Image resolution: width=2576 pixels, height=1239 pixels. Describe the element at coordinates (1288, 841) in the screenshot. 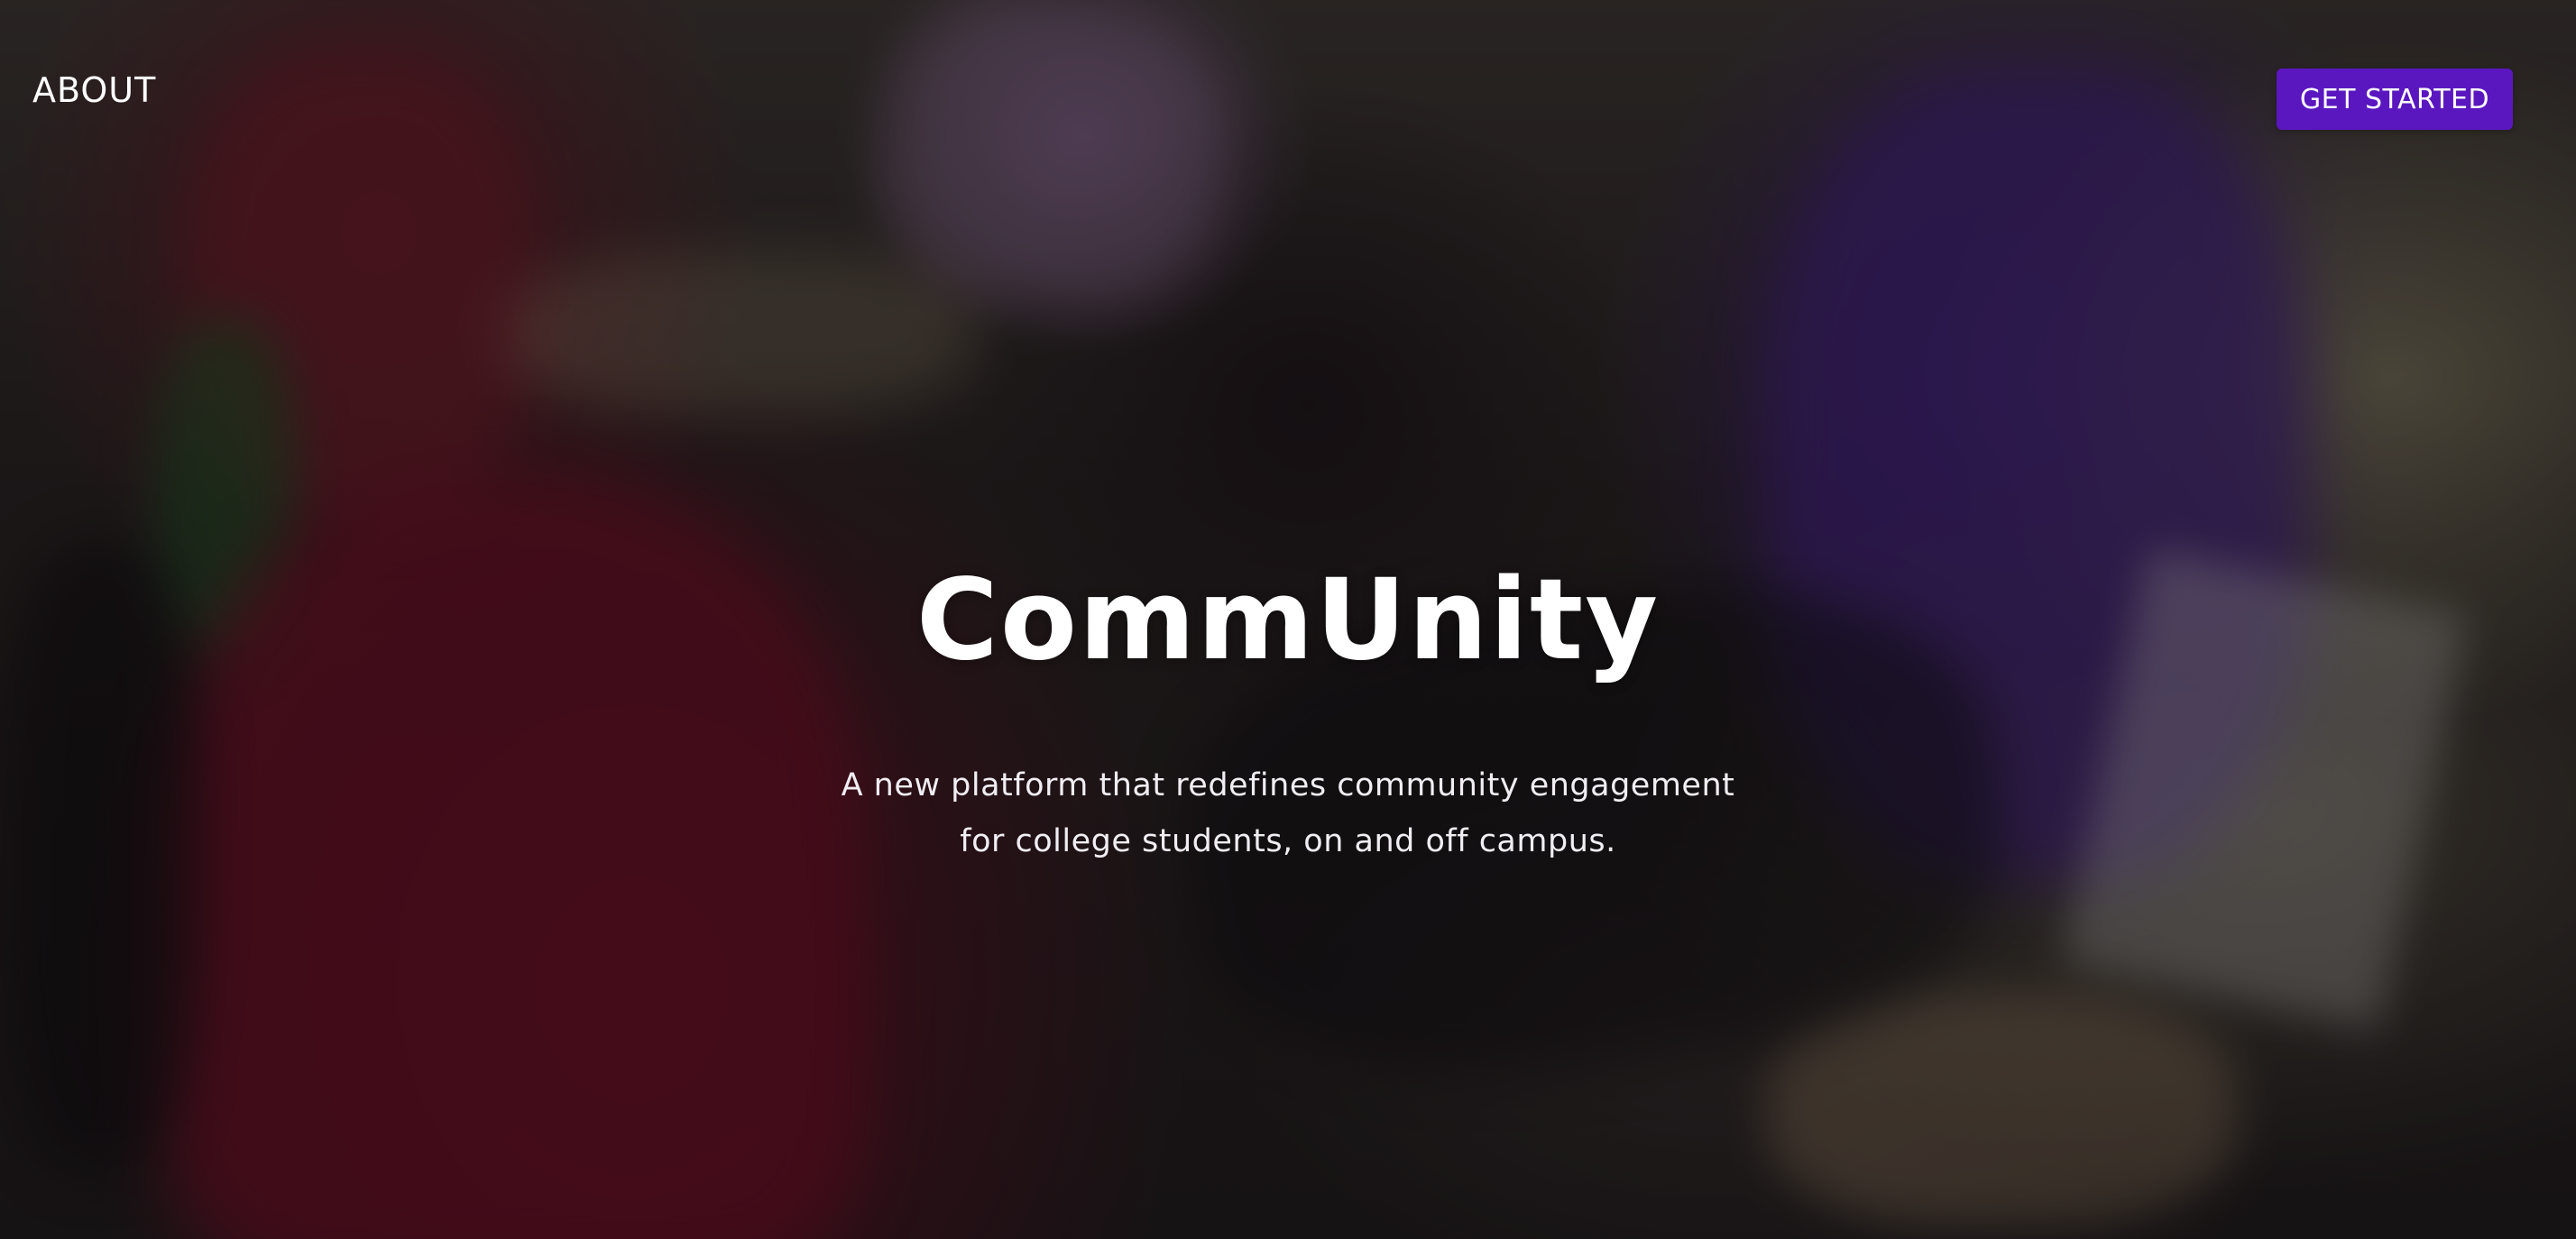

I see `hero-subtitle-line: for college students, on and off campus.` at that location.